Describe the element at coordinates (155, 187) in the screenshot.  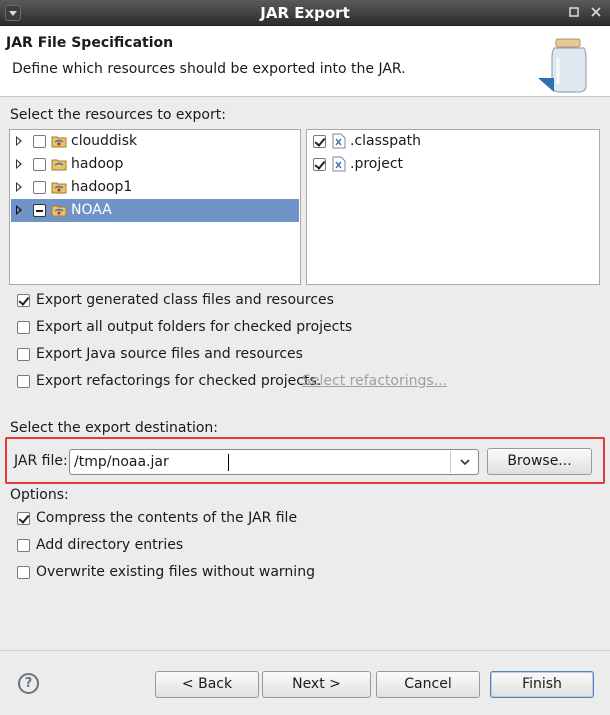
I see `tree-item-hadoop1: hadoop1` at that location.